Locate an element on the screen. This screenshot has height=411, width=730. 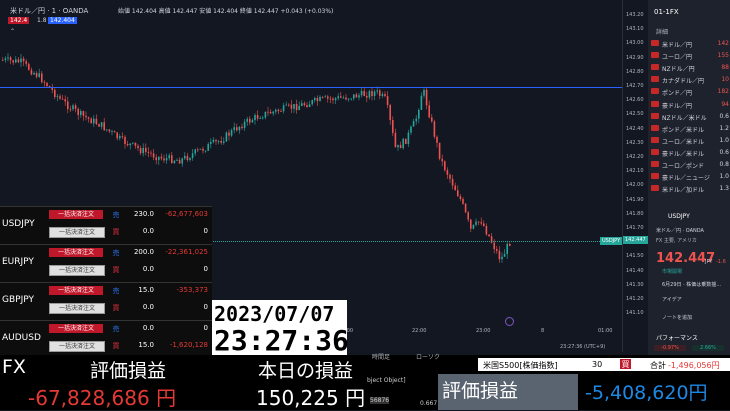
horizontal-line is located at coordinates (311, 87).